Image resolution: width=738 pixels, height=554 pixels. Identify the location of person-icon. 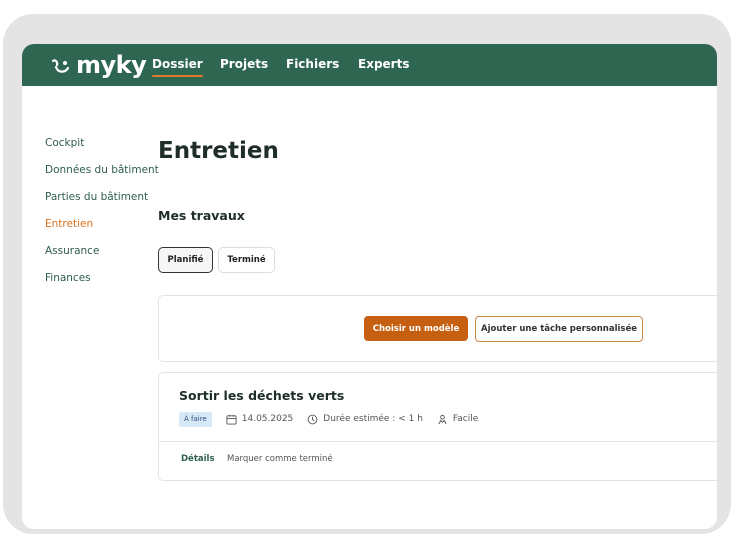
(442, 419).